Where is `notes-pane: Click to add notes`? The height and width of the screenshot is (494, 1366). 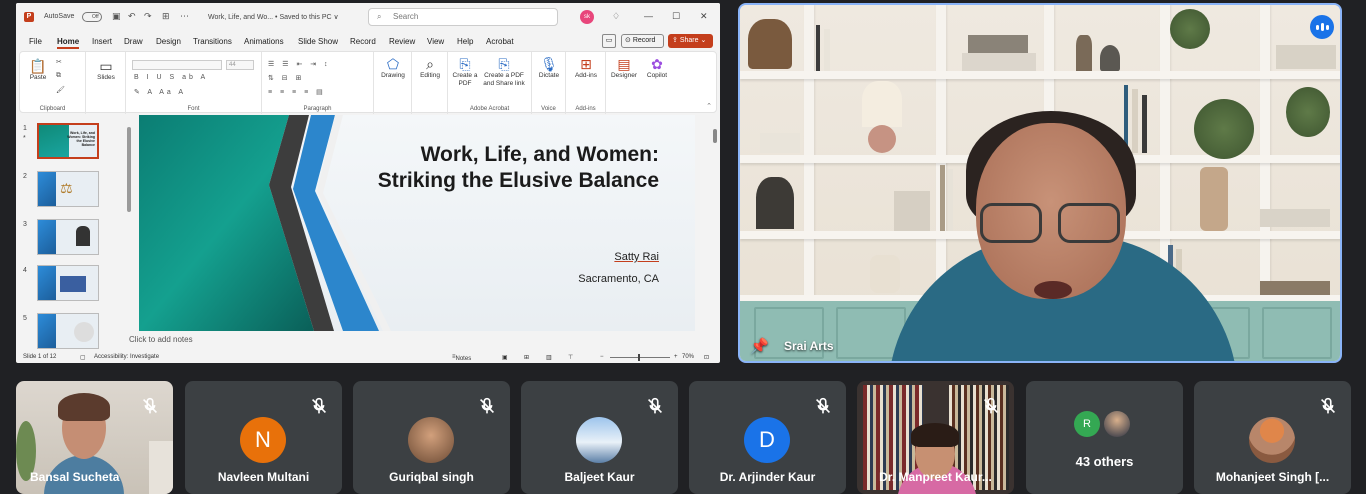
notes-pane: Click to add notes is located at coordinates (161, 339).